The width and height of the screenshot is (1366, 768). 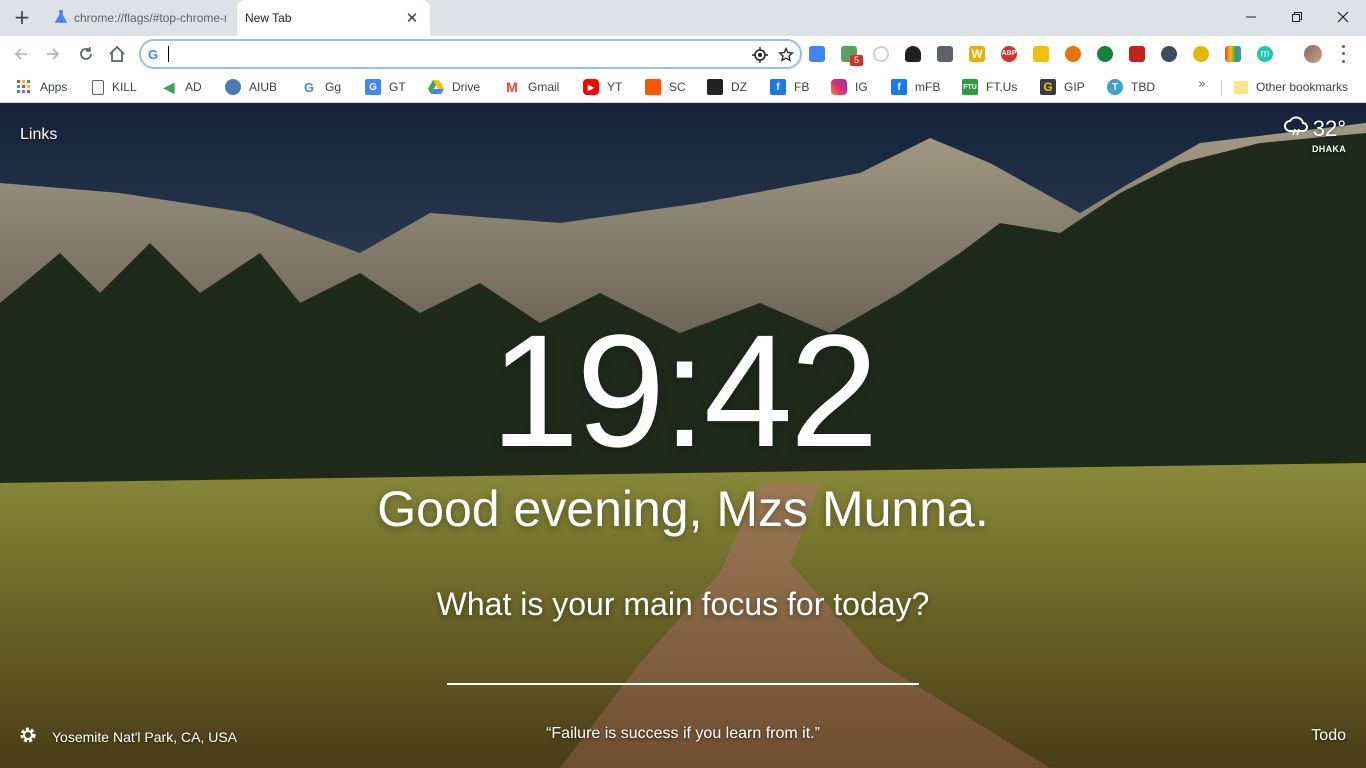 What do you see at coordinates (1221, 88) in the screenshot?
I see `divider` at bounding box center [1221, 88].